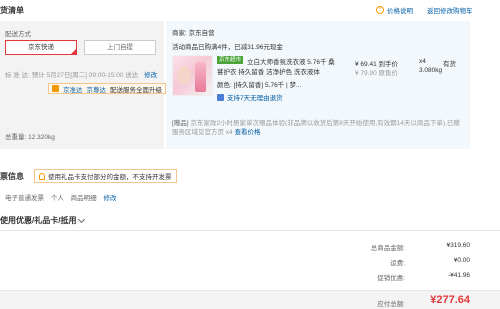 The width and height of the screenshot is (500, 309). What do you see at coordinates (458, 275) in the screenshot?
I see `promo-discount-value: -¥41.96` at bounding box center [458, 275].